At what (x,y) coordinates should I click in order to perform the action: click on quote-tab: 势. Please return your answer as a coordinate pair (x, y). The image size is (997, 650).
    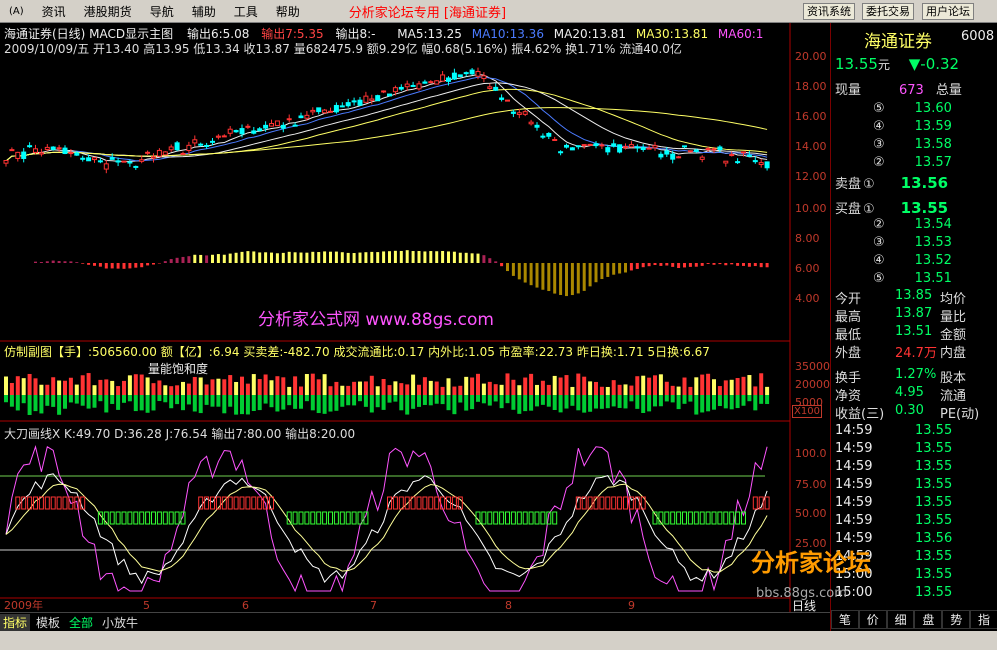
    Looking at the image, I should click on (956, 619).